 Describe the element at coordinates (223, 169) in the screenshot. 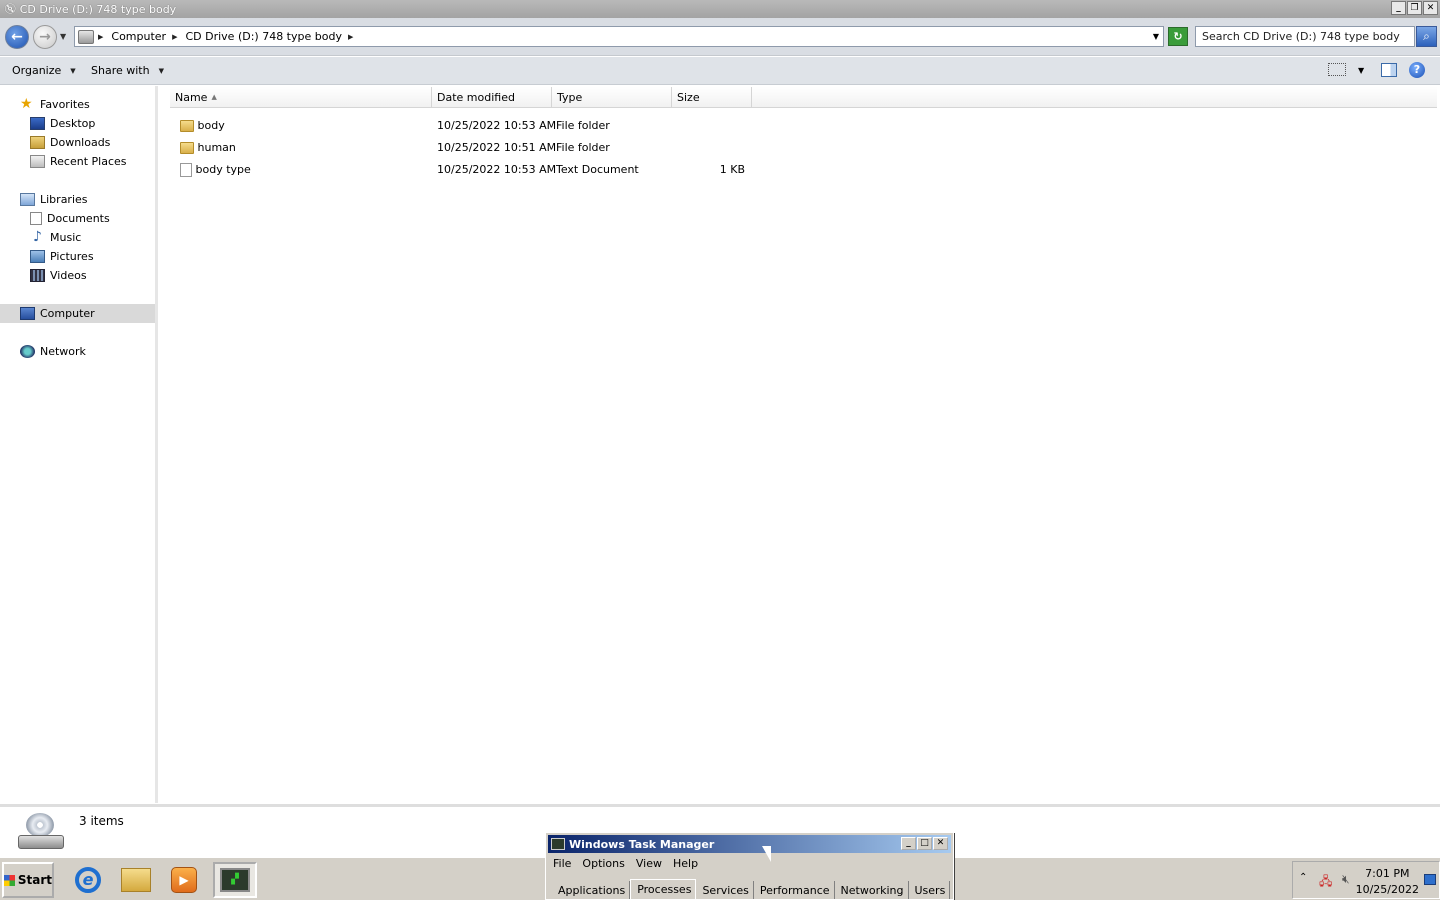

I see `file-name: body type` at that location.